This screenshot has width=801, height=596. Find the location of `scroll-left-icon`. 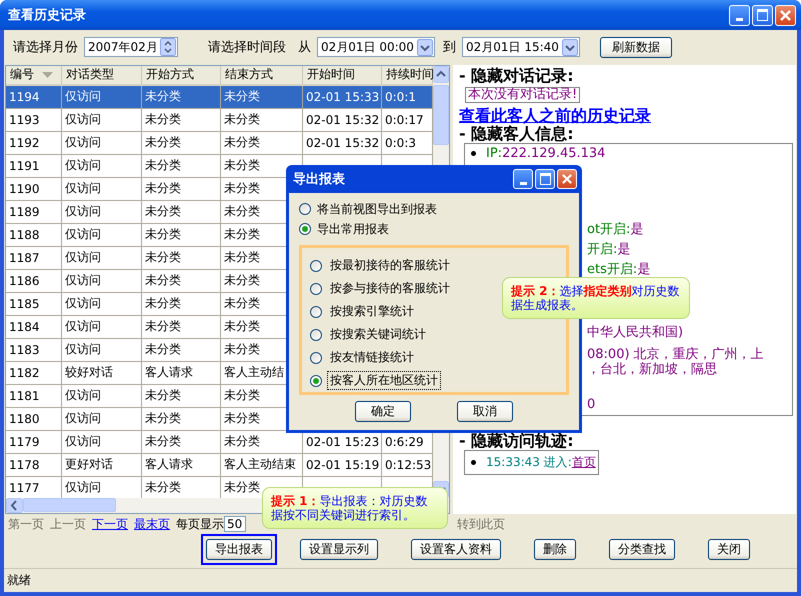

scroll-left-icon is located at coordinates (14, 505).